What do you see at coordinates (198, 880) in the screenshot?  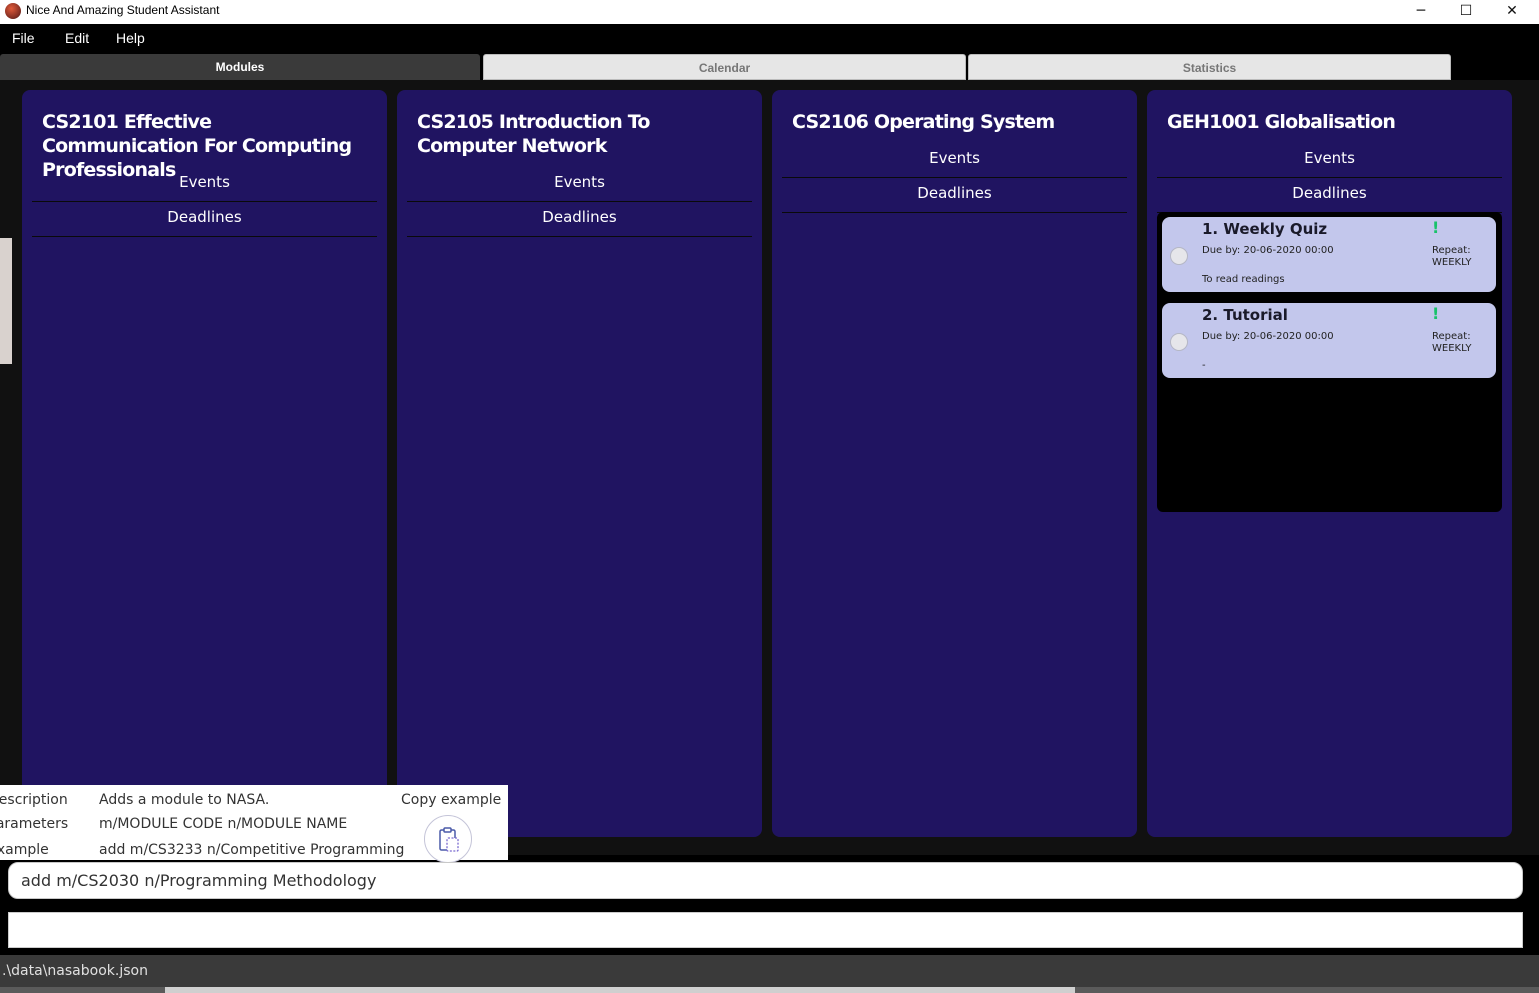 I see `command-input-text: add m/CS2030 n/Programming Methodology` at bounding box center [198, 880].